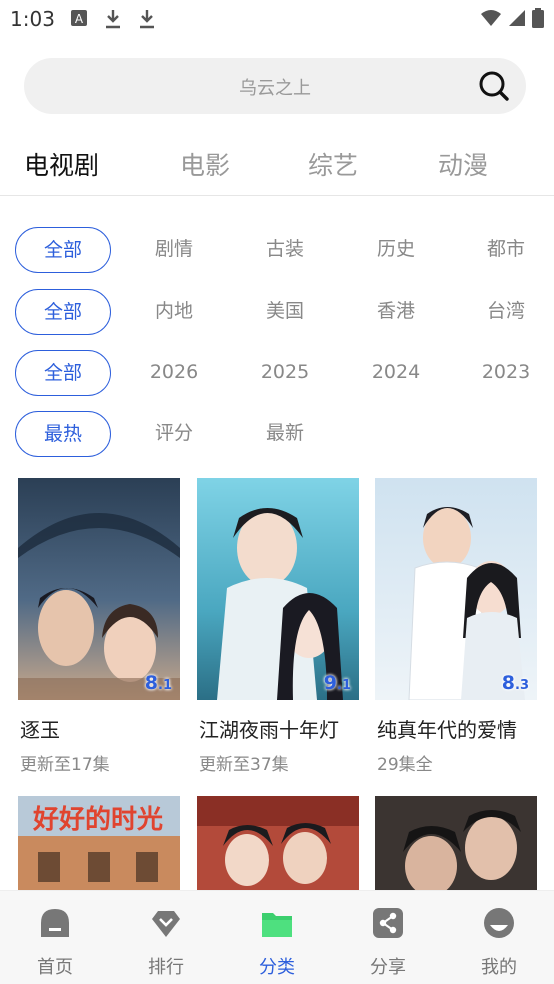  I want to click on region-filter-row: 全部 内地 美国 香港 台湾, so click(277, 312).